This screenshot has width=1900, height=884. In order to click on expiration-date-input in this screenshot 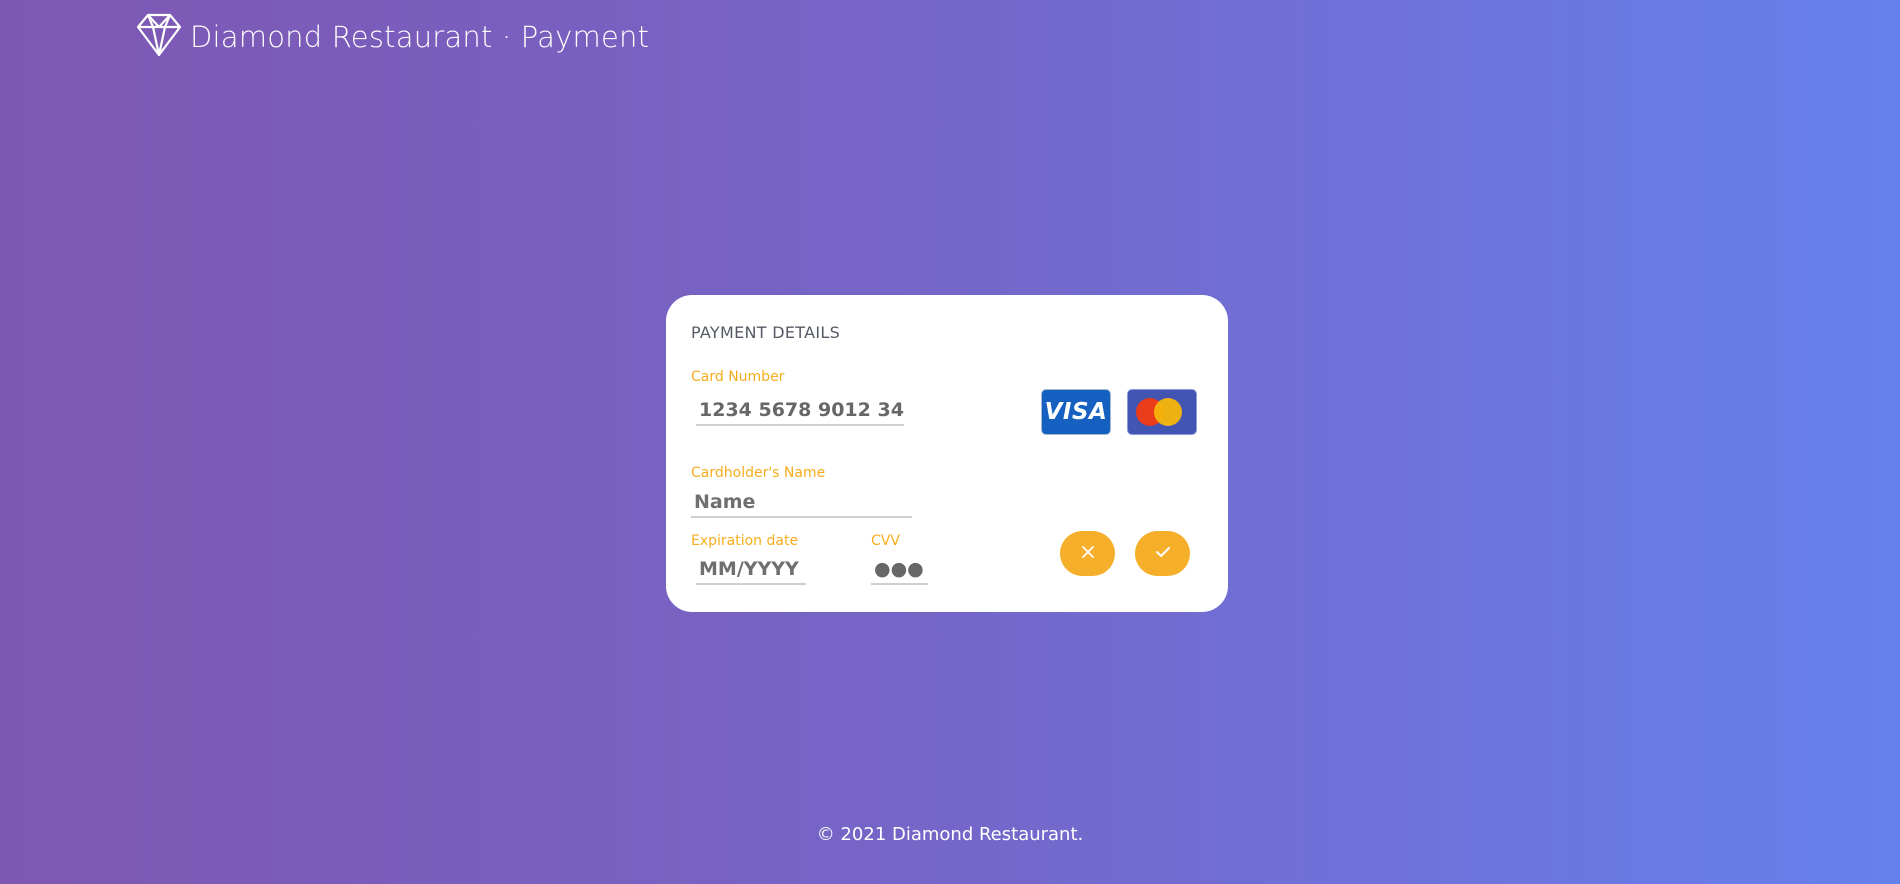, I will do `click(751, 571)`.